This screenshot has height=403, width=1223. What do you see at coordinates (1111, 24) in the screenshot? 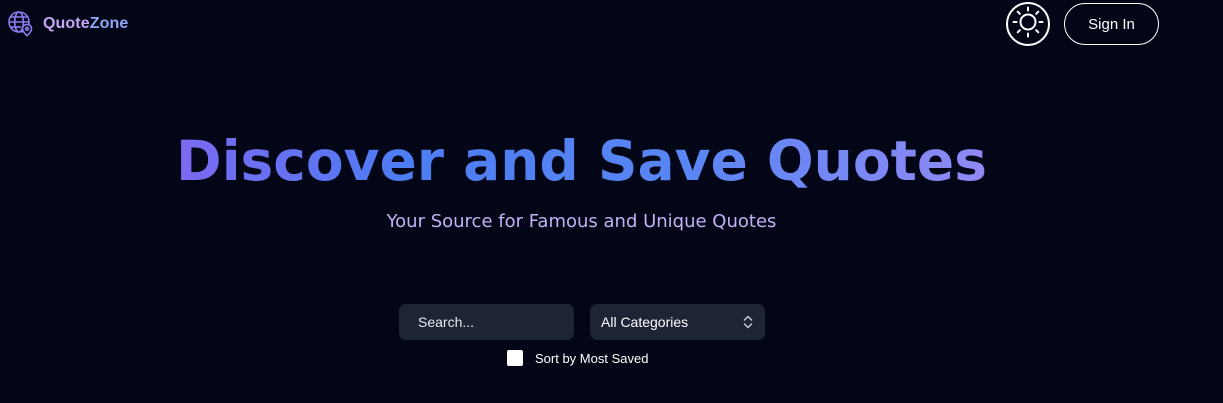
I see `sign-in-button: Sign In` at bounding box center [1111, 24].